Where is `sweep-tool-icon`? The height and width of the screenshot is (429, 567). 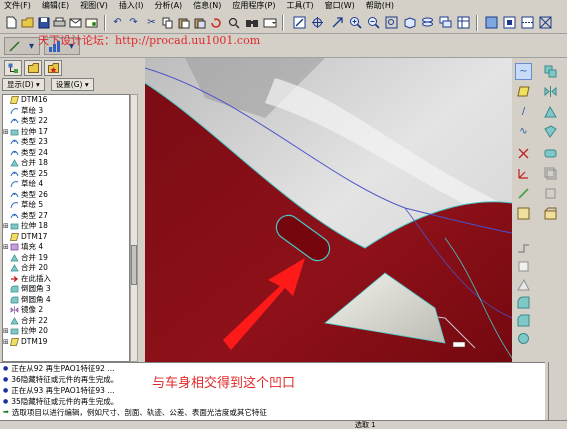
sweep-tool-icon is located at coordinates (523, 284).